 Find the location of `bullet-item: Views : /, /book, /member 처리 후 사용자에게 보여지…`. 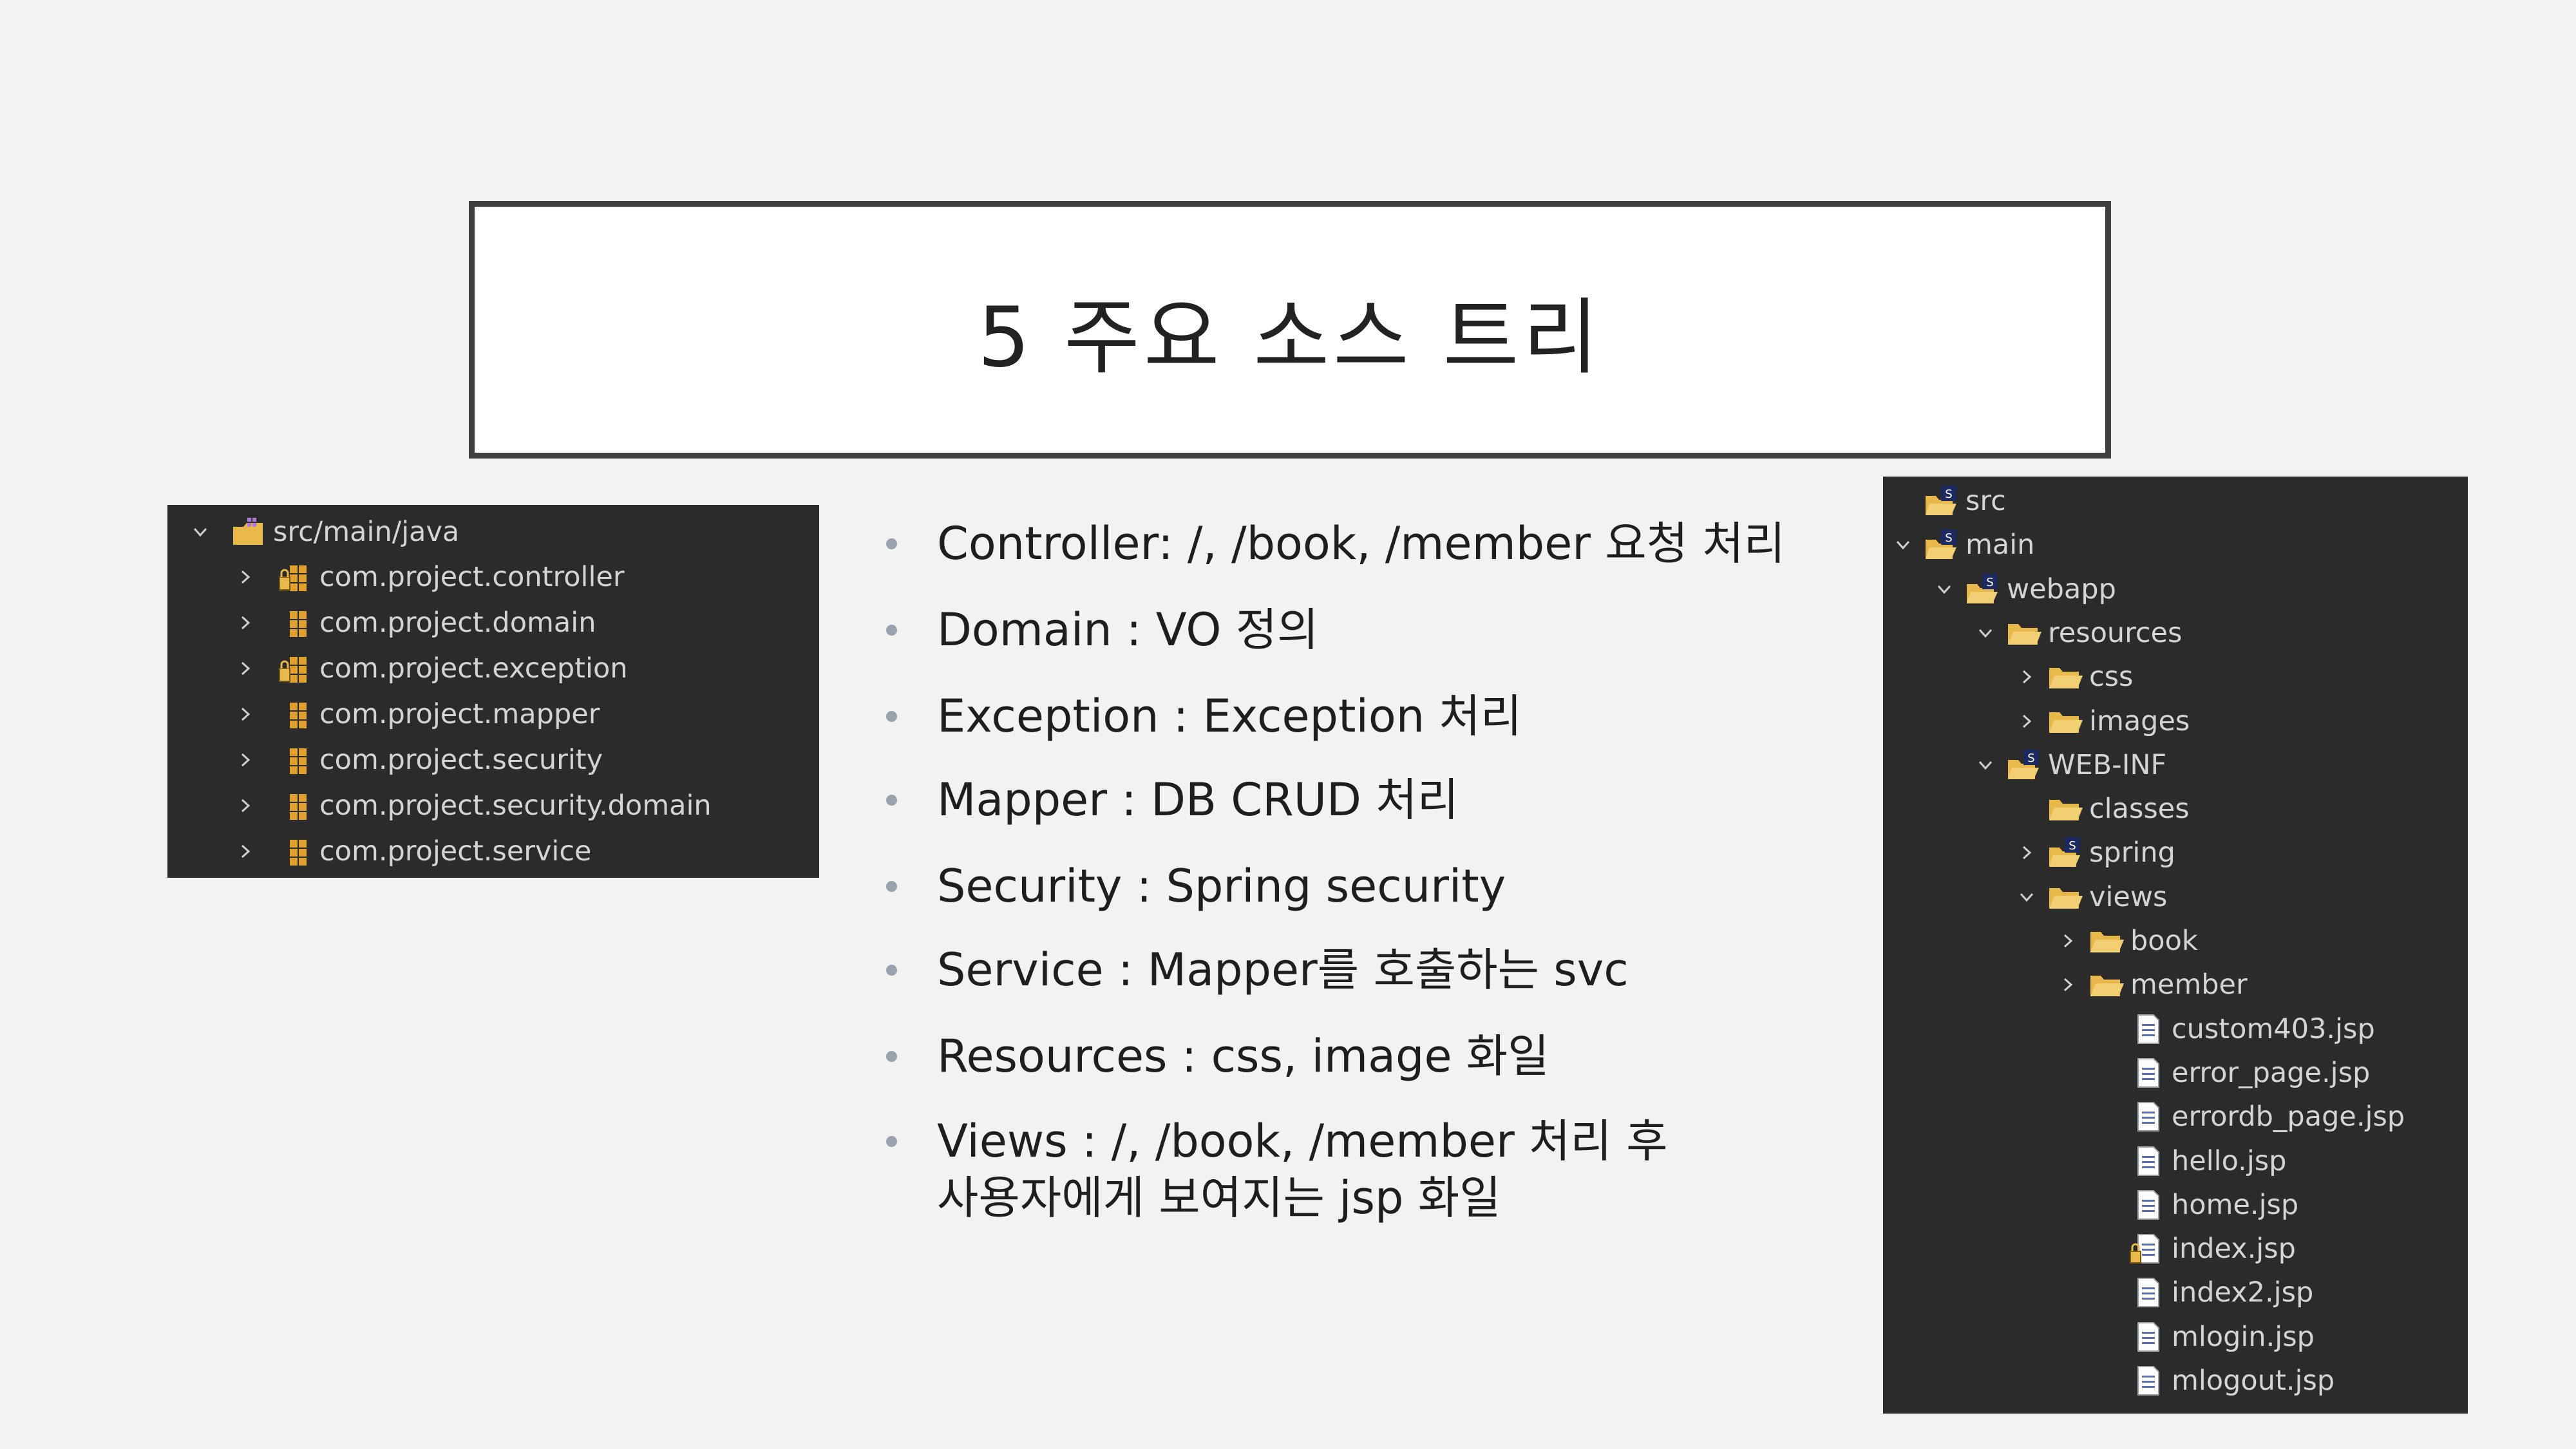

bullet-item: Views : /, /book, /member 처리 후 사용자에게 보여지… is located at coordinates (1276, 1169).